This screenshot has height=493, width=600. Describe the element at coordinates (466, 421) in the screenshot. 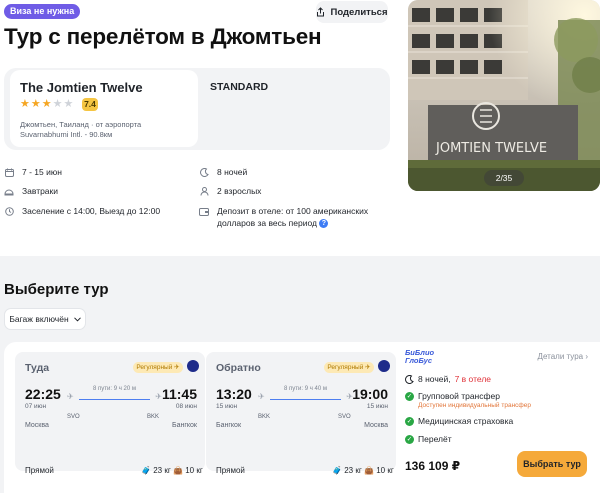

I see `insurance-text: Медицинская страховка` at that location.